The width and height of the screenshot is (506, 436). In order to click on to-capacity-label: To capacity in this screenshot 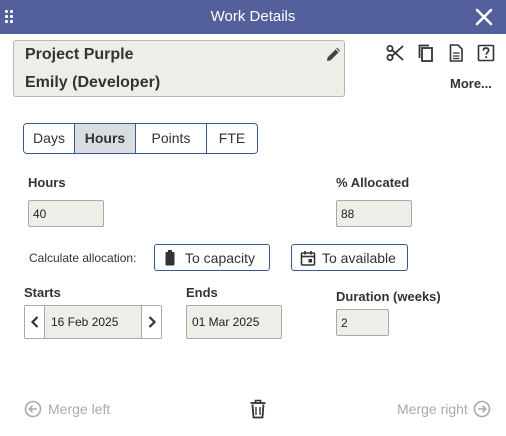, I will do `click(220, 258)`.